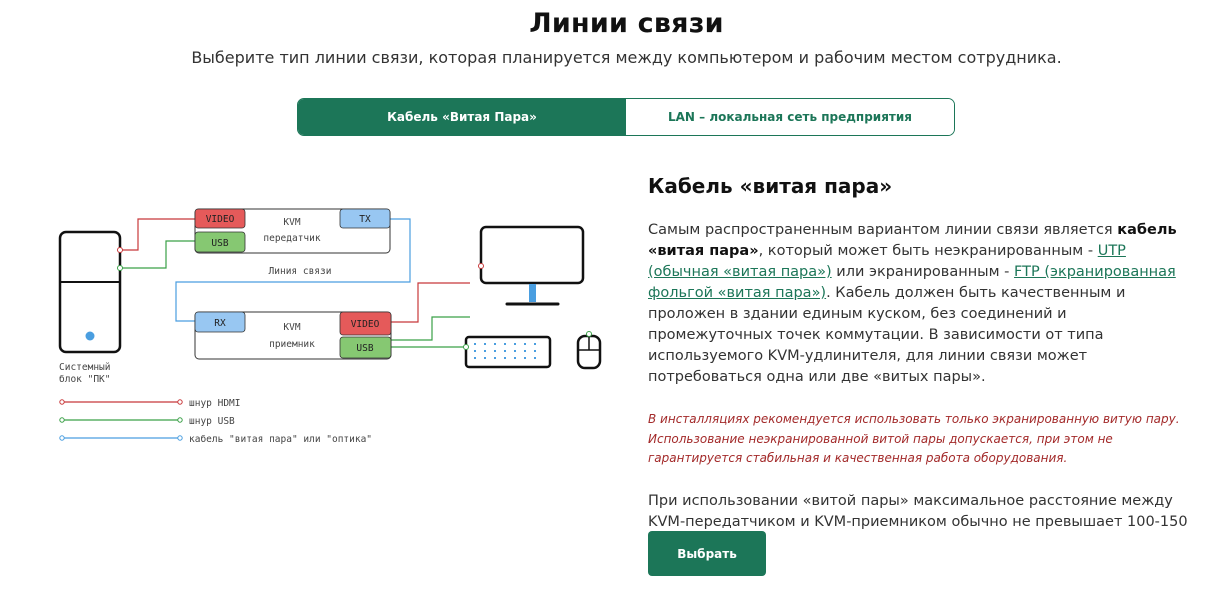 This screenshot has width=1220, height=589. What do you see at coordinates (84, 367) in the screenshot?
I see `pc-label-line1: Системный` at bounding box center [84, 367].